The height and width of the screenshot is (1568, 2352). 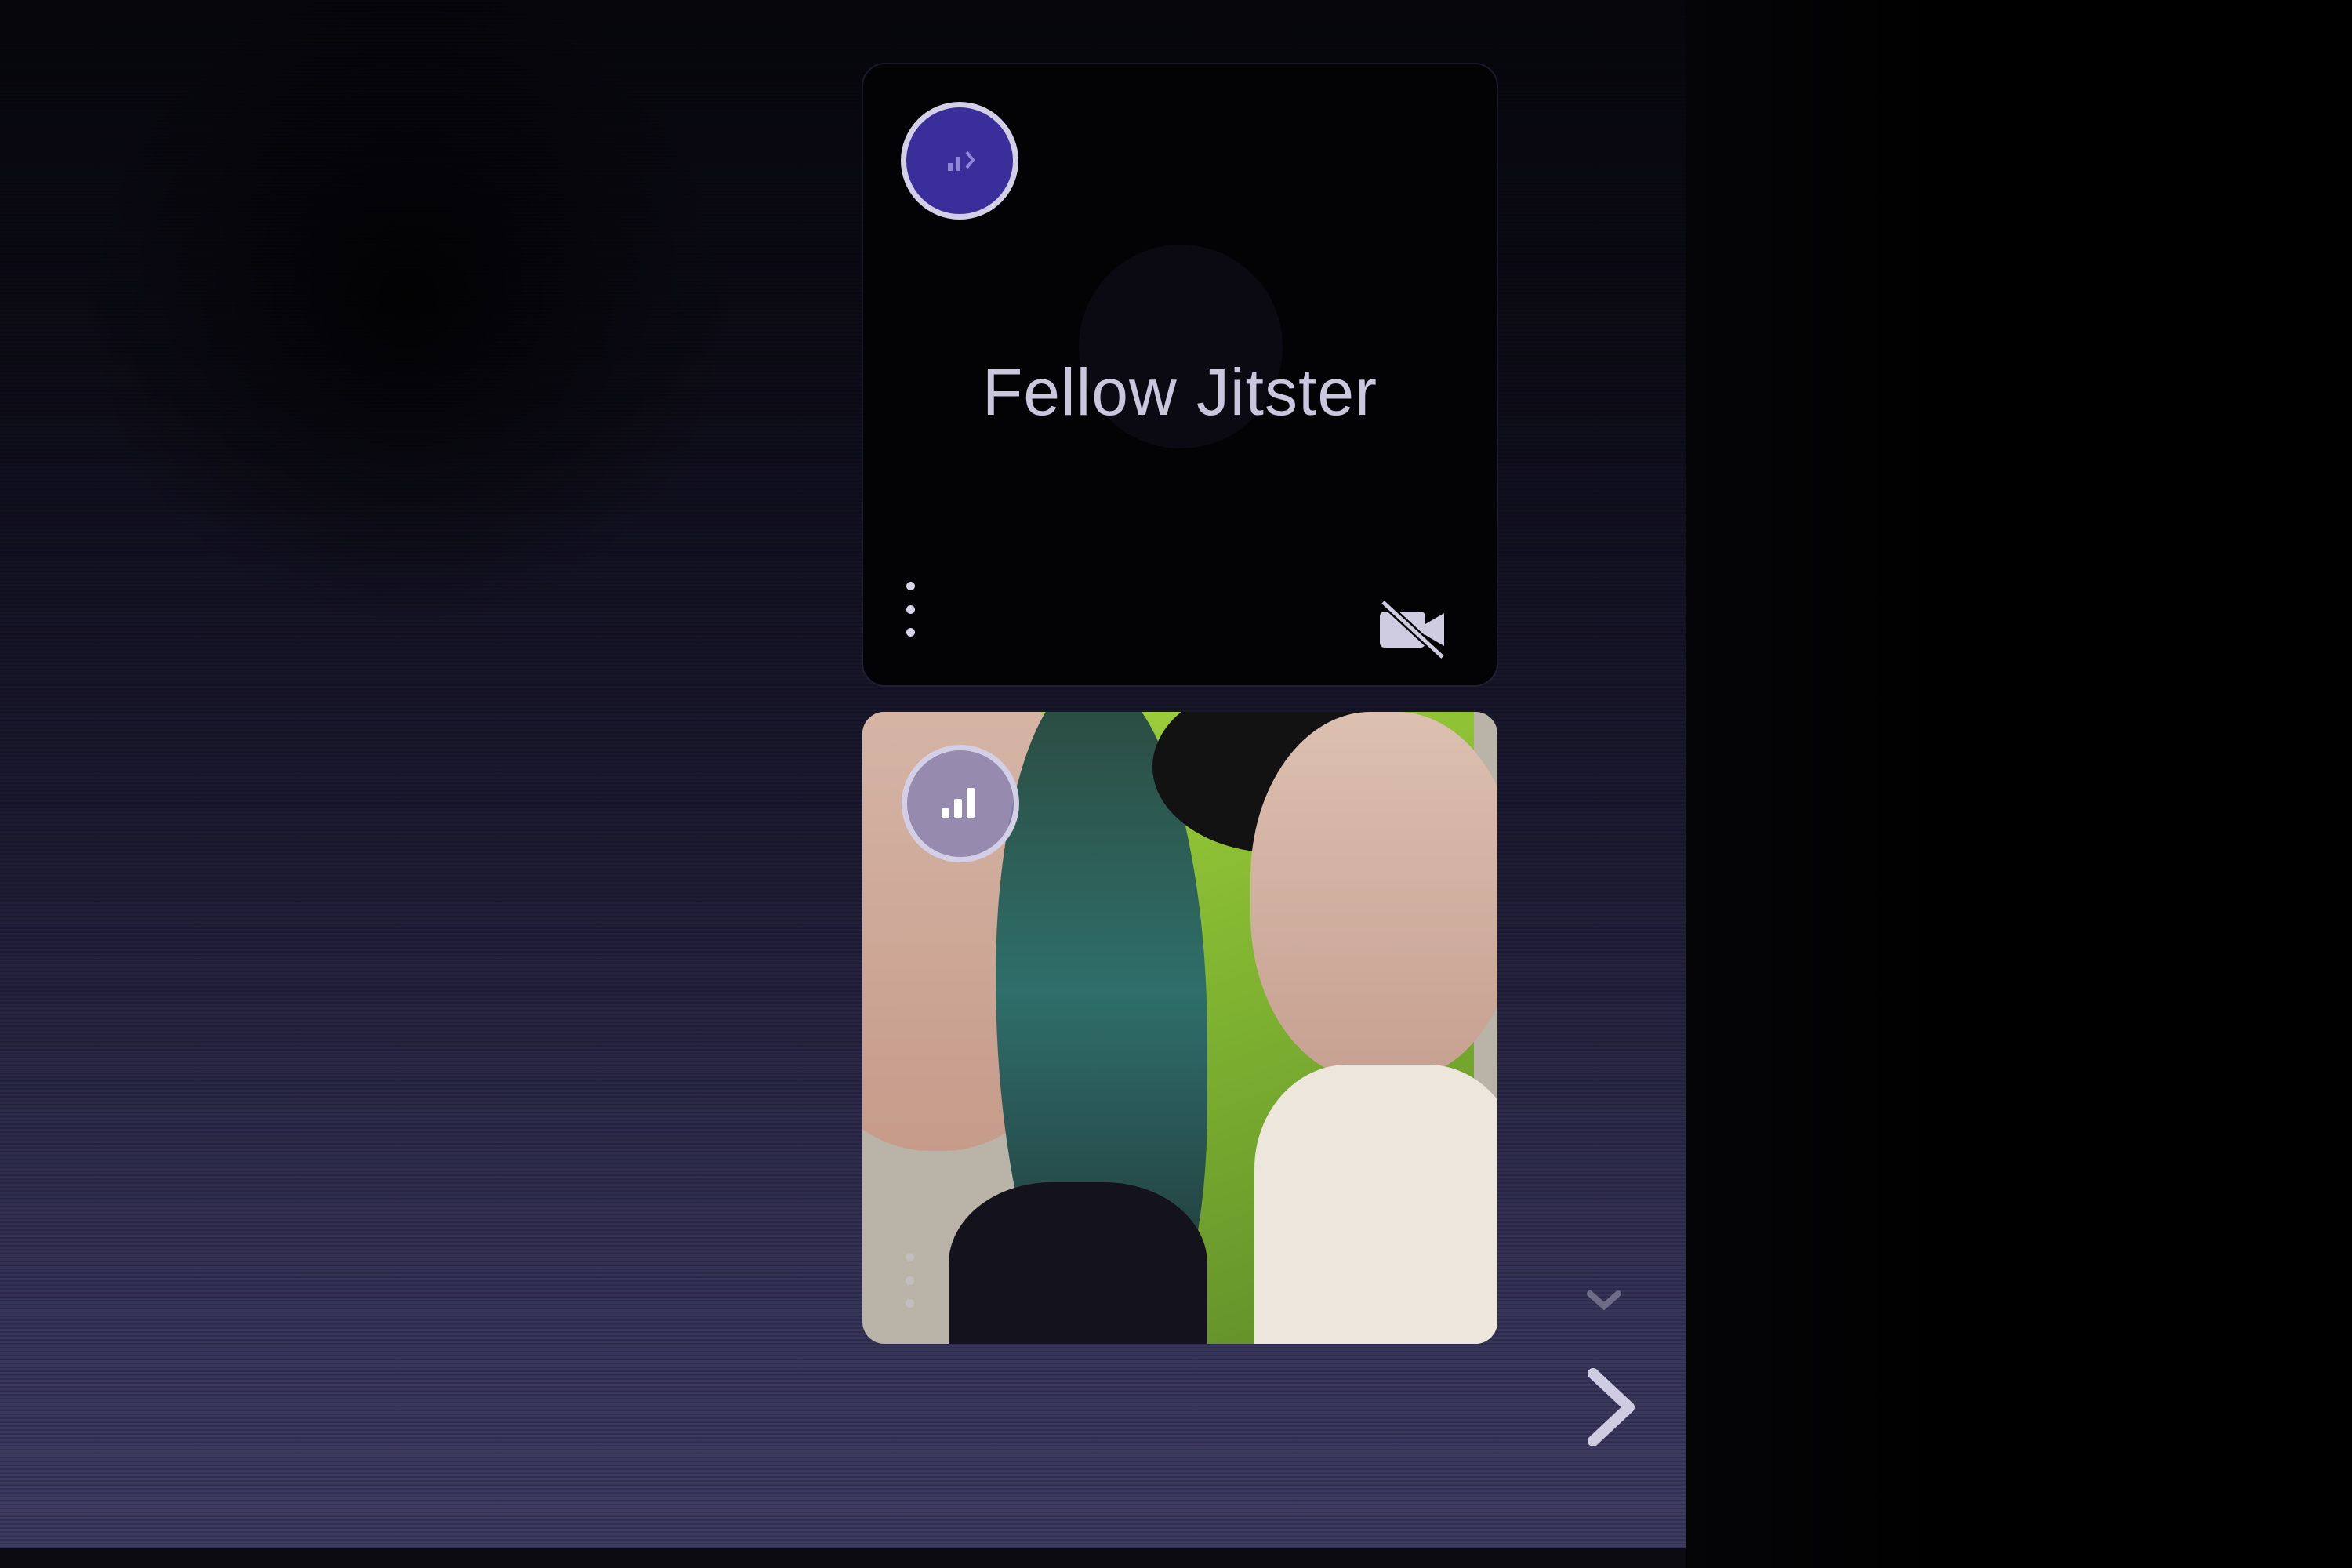 I want to click on chevron-right-icon, so click(x=1611, y=1407).